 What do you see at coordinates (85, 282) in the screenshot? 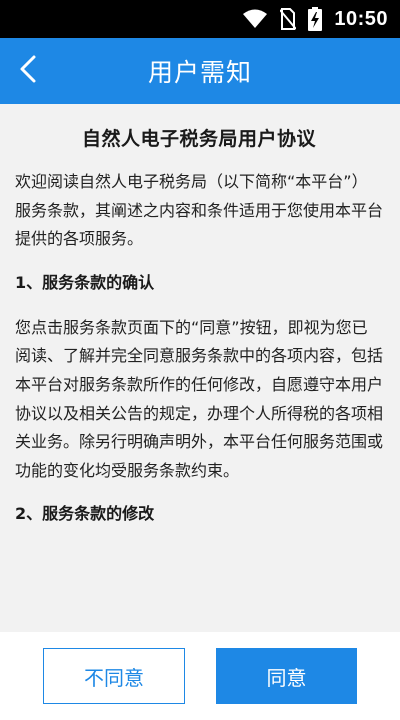
I see `section-heading: 1、服务条款的确认` at bounding box center [85, 282].